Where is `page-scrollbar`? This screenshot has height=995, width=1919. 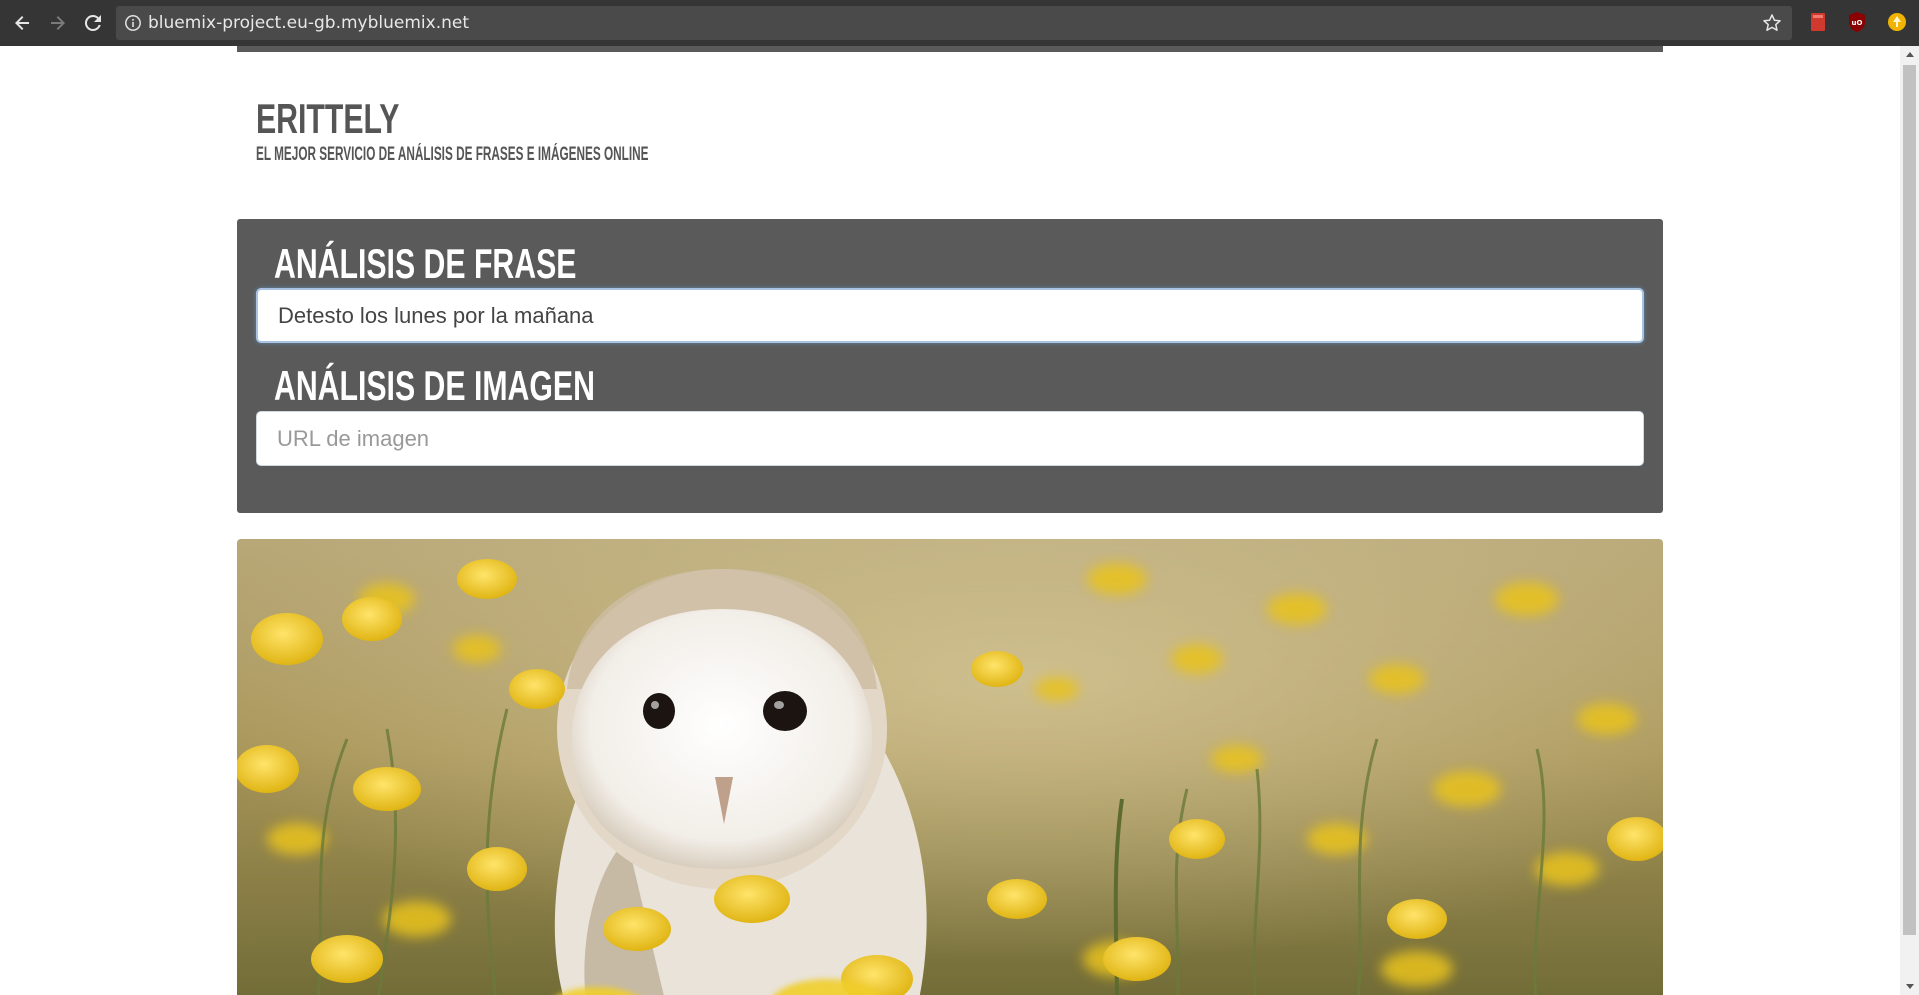
page-scrollbar is located at coordinates (1909, 520).